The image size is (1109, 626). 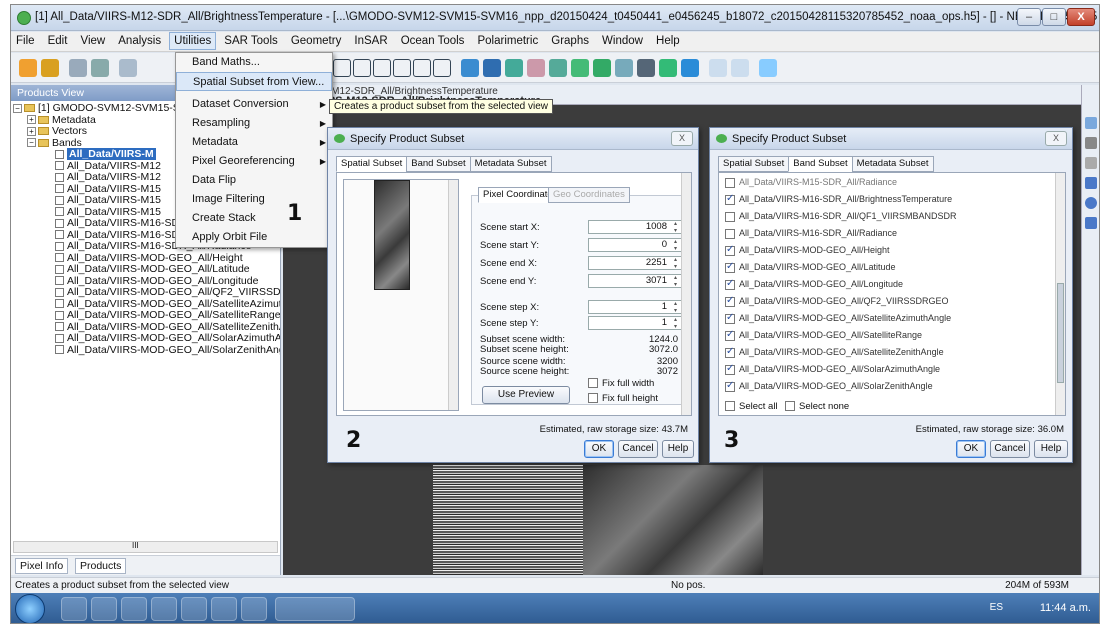 I want to click on tab-pixel-info: Pixel Info, so click(x=42, y=566).